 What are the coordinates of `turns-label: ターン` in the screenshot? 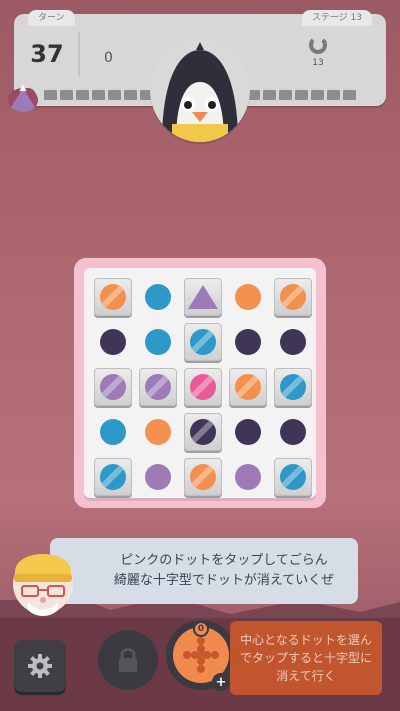 It's located at (51, 18).